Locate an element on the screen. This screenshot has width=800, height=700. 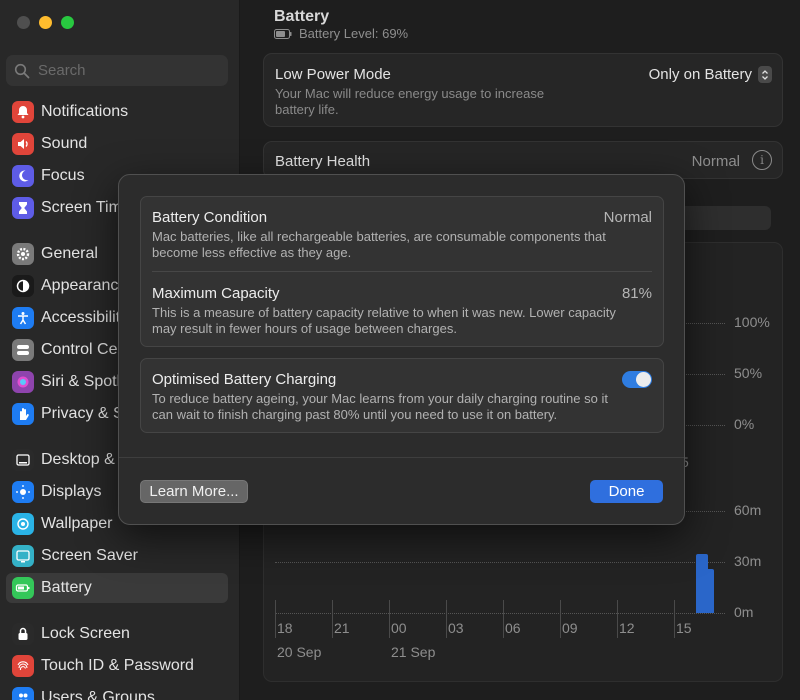
sidebar-item-label: Accessibility is located at coordinates (85, 317).